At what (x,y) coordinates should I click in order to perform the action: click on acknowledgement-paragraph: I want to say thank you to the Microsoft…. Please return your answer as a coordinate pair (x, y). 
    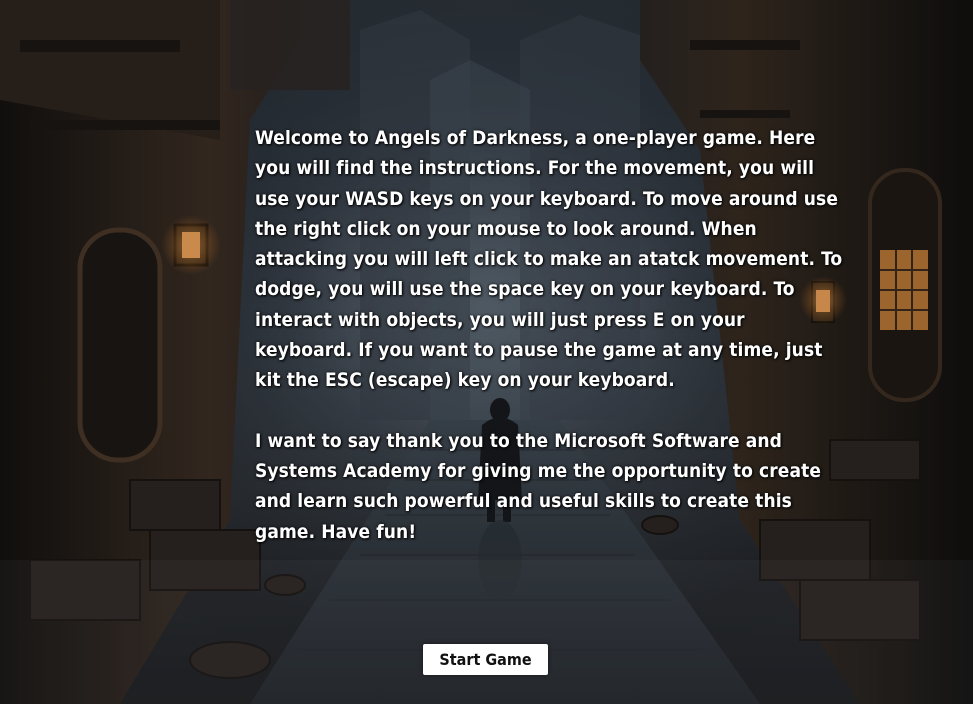
    Looking at the image, I should click on (538, 486).